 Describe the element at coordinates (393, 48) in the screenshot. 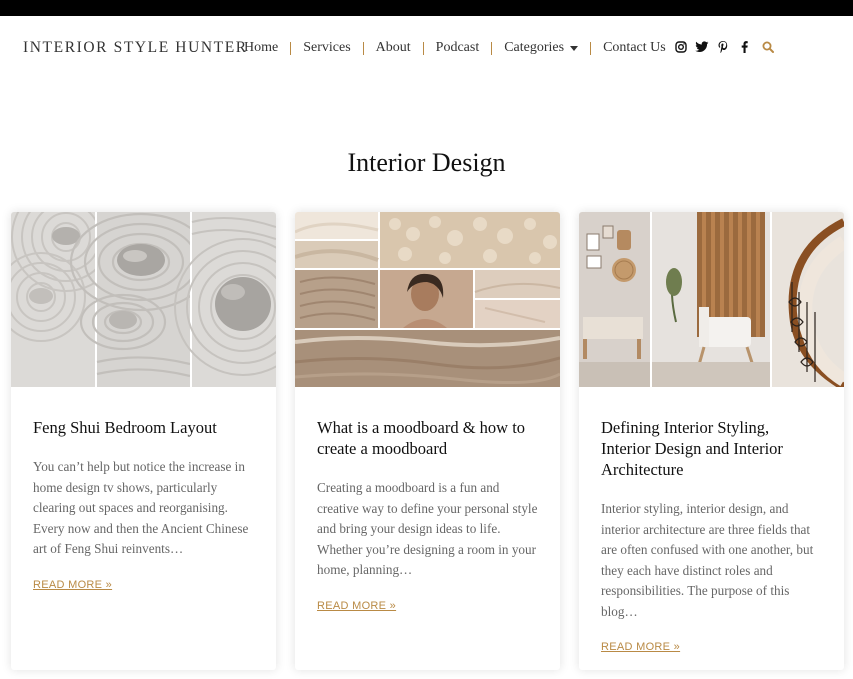

I see `nav-about: About` at that location.